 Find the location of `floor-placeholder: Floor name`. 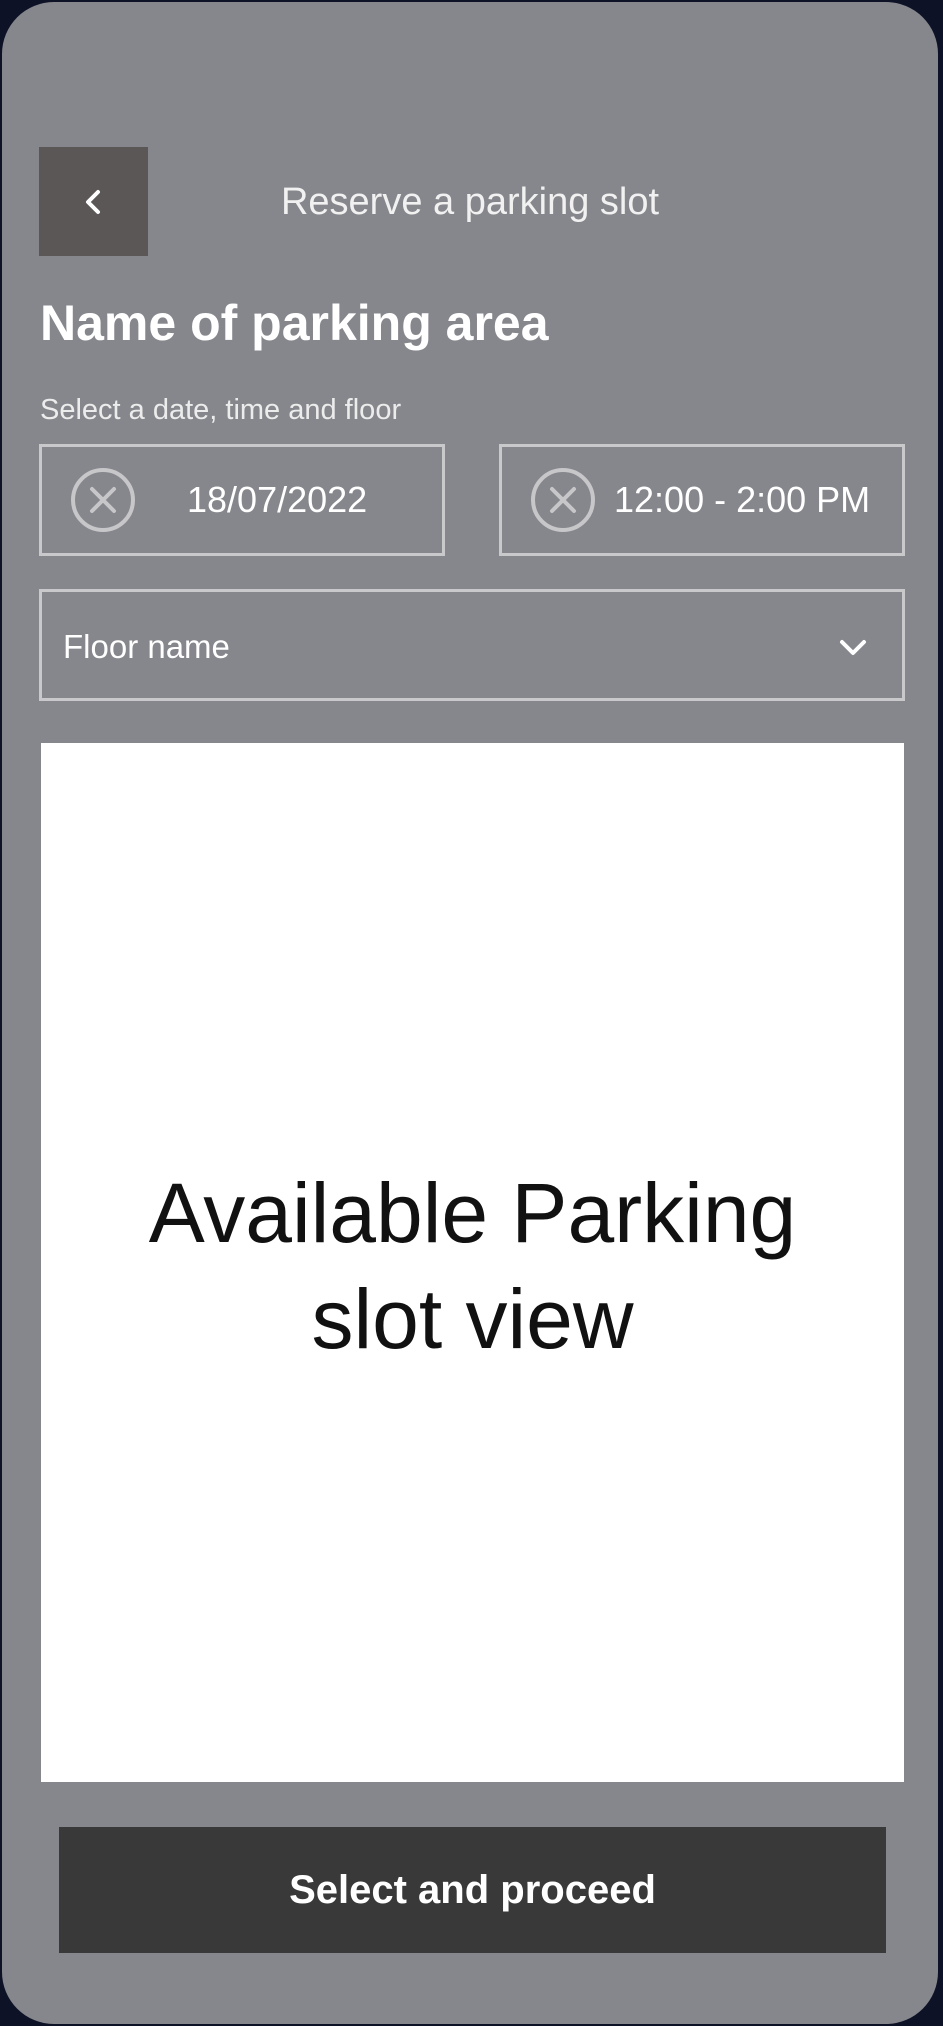

floor-placeholder: Floor name is located at coordinates (146, 646).